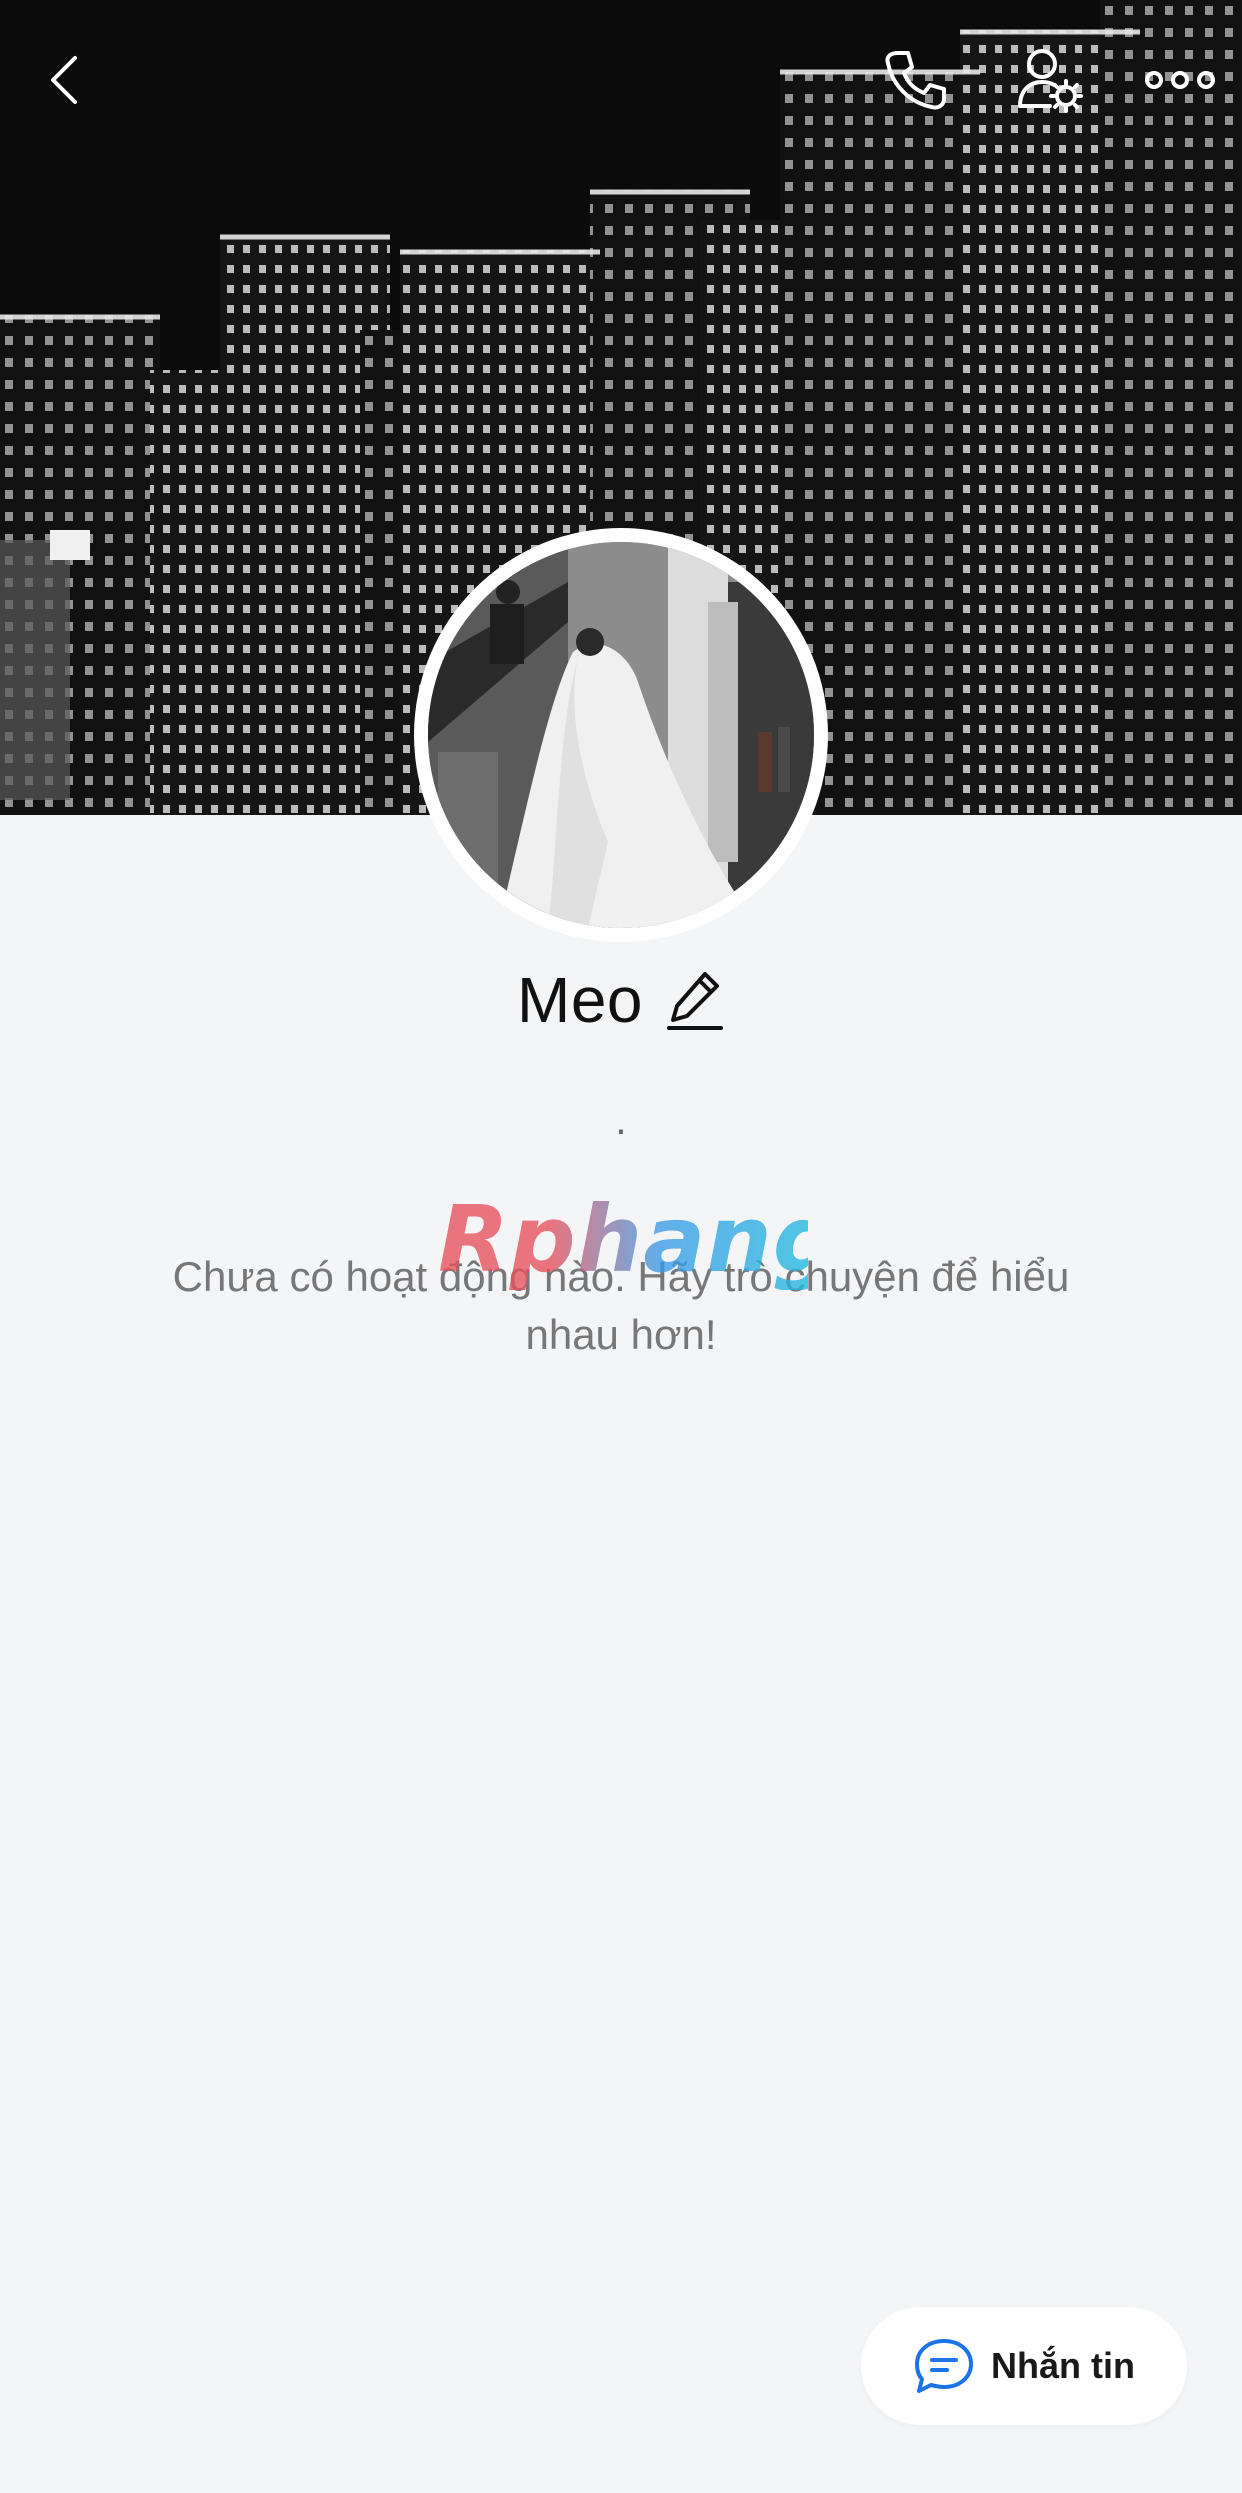 The image size is (1242, 2493). Describe the element at coordinates (944, 2366) in the screenshot. I see `chat-bubble-icon` at that location.